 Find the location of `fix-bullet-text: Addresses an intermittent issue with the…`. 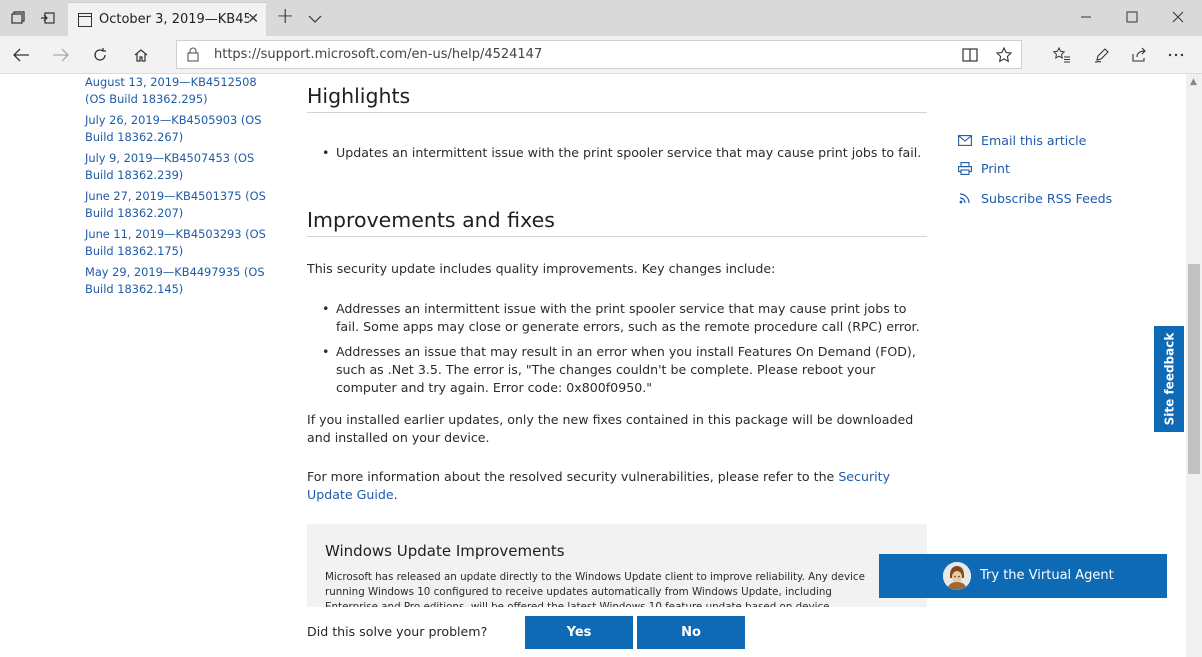

fix-bullet-text: Addresses an intermittent issue with the… is located at coordinates (628, 317).